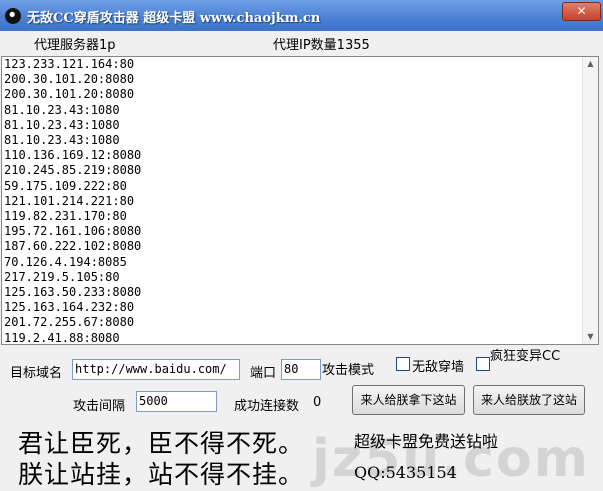 The image size is (603, 491). I want to click on title-bar: 无敌CC穿盾攻击器 超级卡盟 www.chaojkm.cn ✕, so click(301, 15).